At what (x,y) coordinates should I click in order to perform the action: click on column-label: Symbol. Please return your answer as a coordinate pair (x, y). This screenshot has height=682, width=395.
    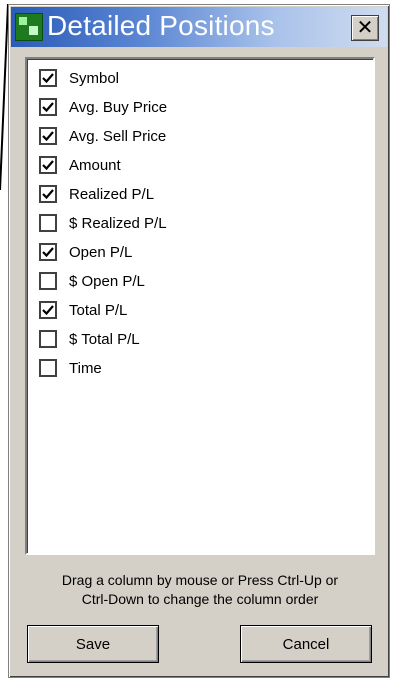
    Looking at the image, I should click on (94, 78).